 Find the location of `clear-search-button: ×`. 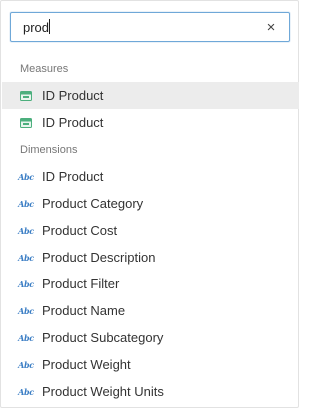

clear-search-button: × is located at coordinates (271, 28).